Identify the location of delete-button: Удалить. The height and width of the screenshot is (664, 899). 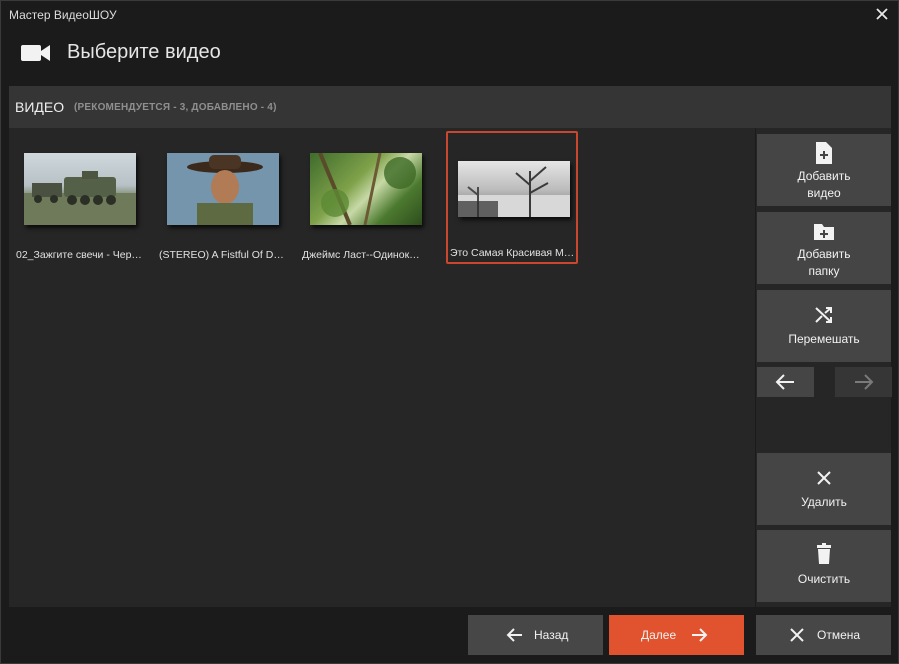
(824, 489).